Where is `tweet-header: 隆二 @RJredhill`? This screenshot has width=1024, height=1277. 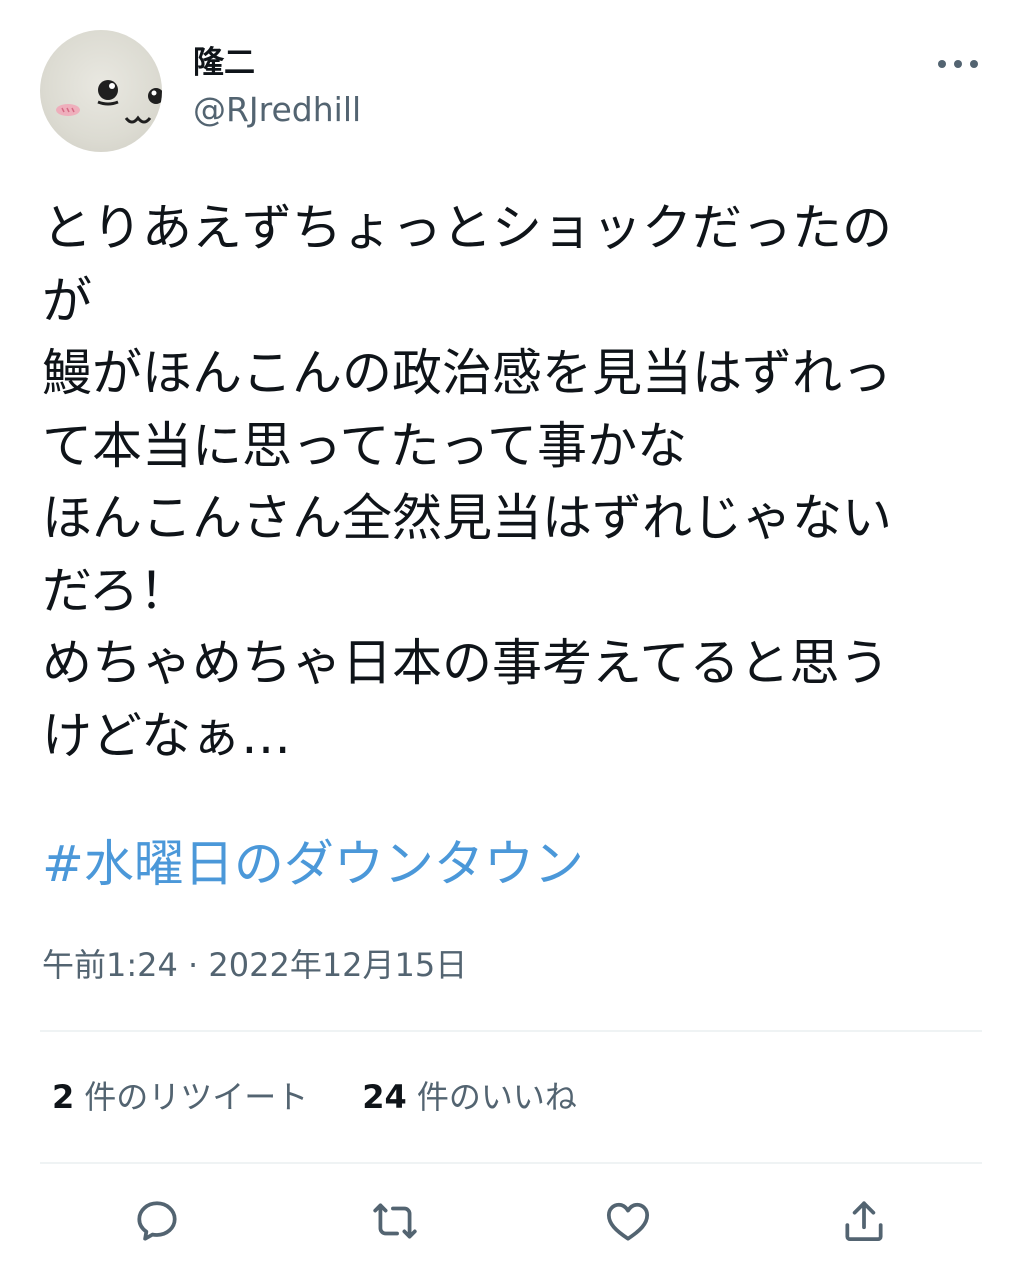
tweet-header: 隆二 @RJredhill is located at coordinates (512, 92).